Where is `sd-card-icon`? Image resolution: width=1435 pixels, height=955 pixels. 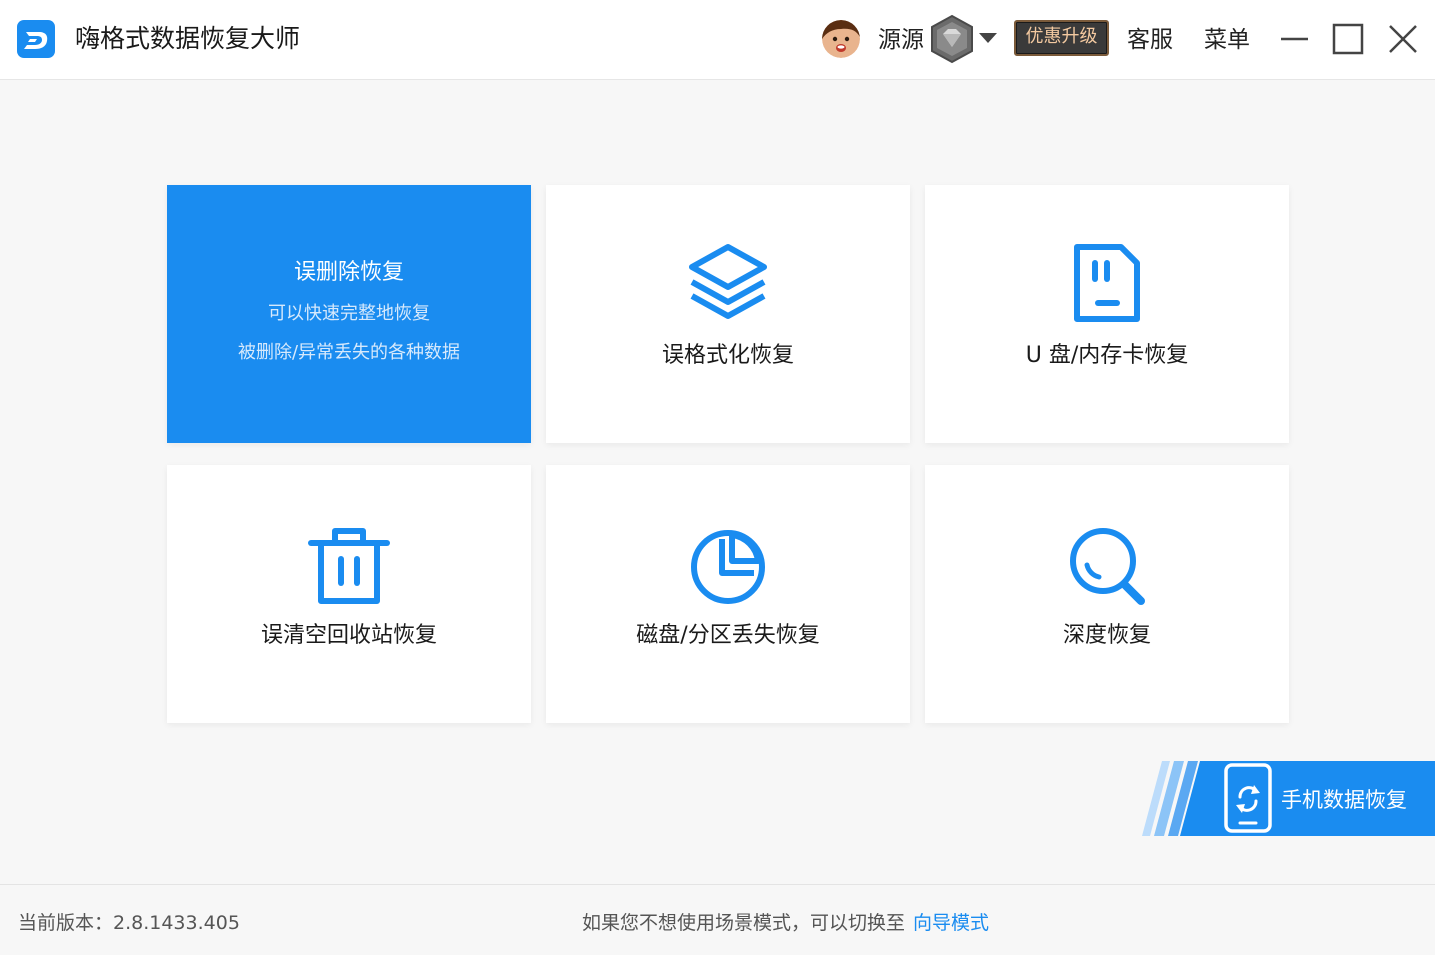 sd-card-icon is located at coordinates (1107, 283).